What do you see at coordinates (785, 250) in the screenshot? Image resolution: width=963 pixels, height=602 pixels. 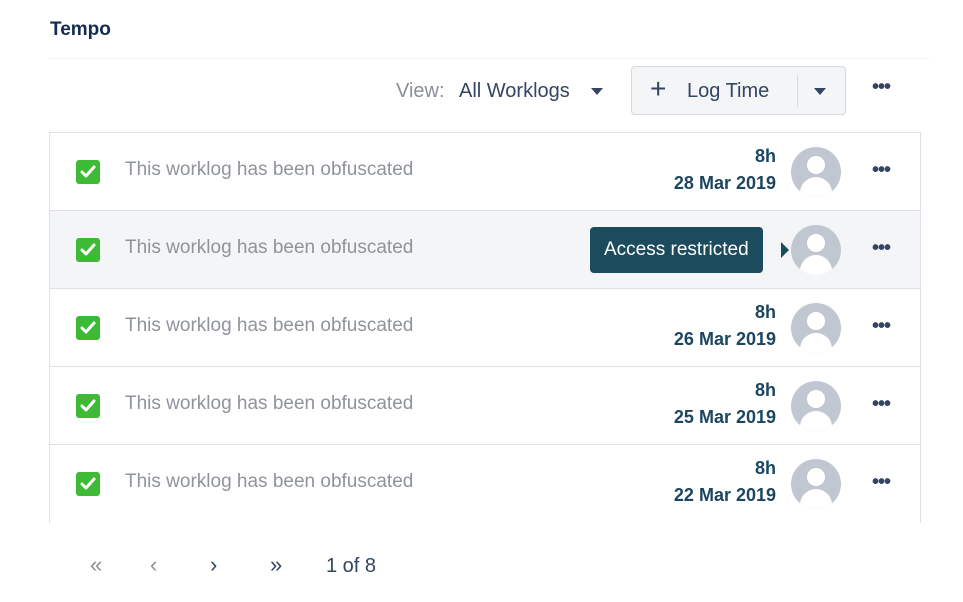 I see `tooltip-arrow` at bounding box center [785, 250].